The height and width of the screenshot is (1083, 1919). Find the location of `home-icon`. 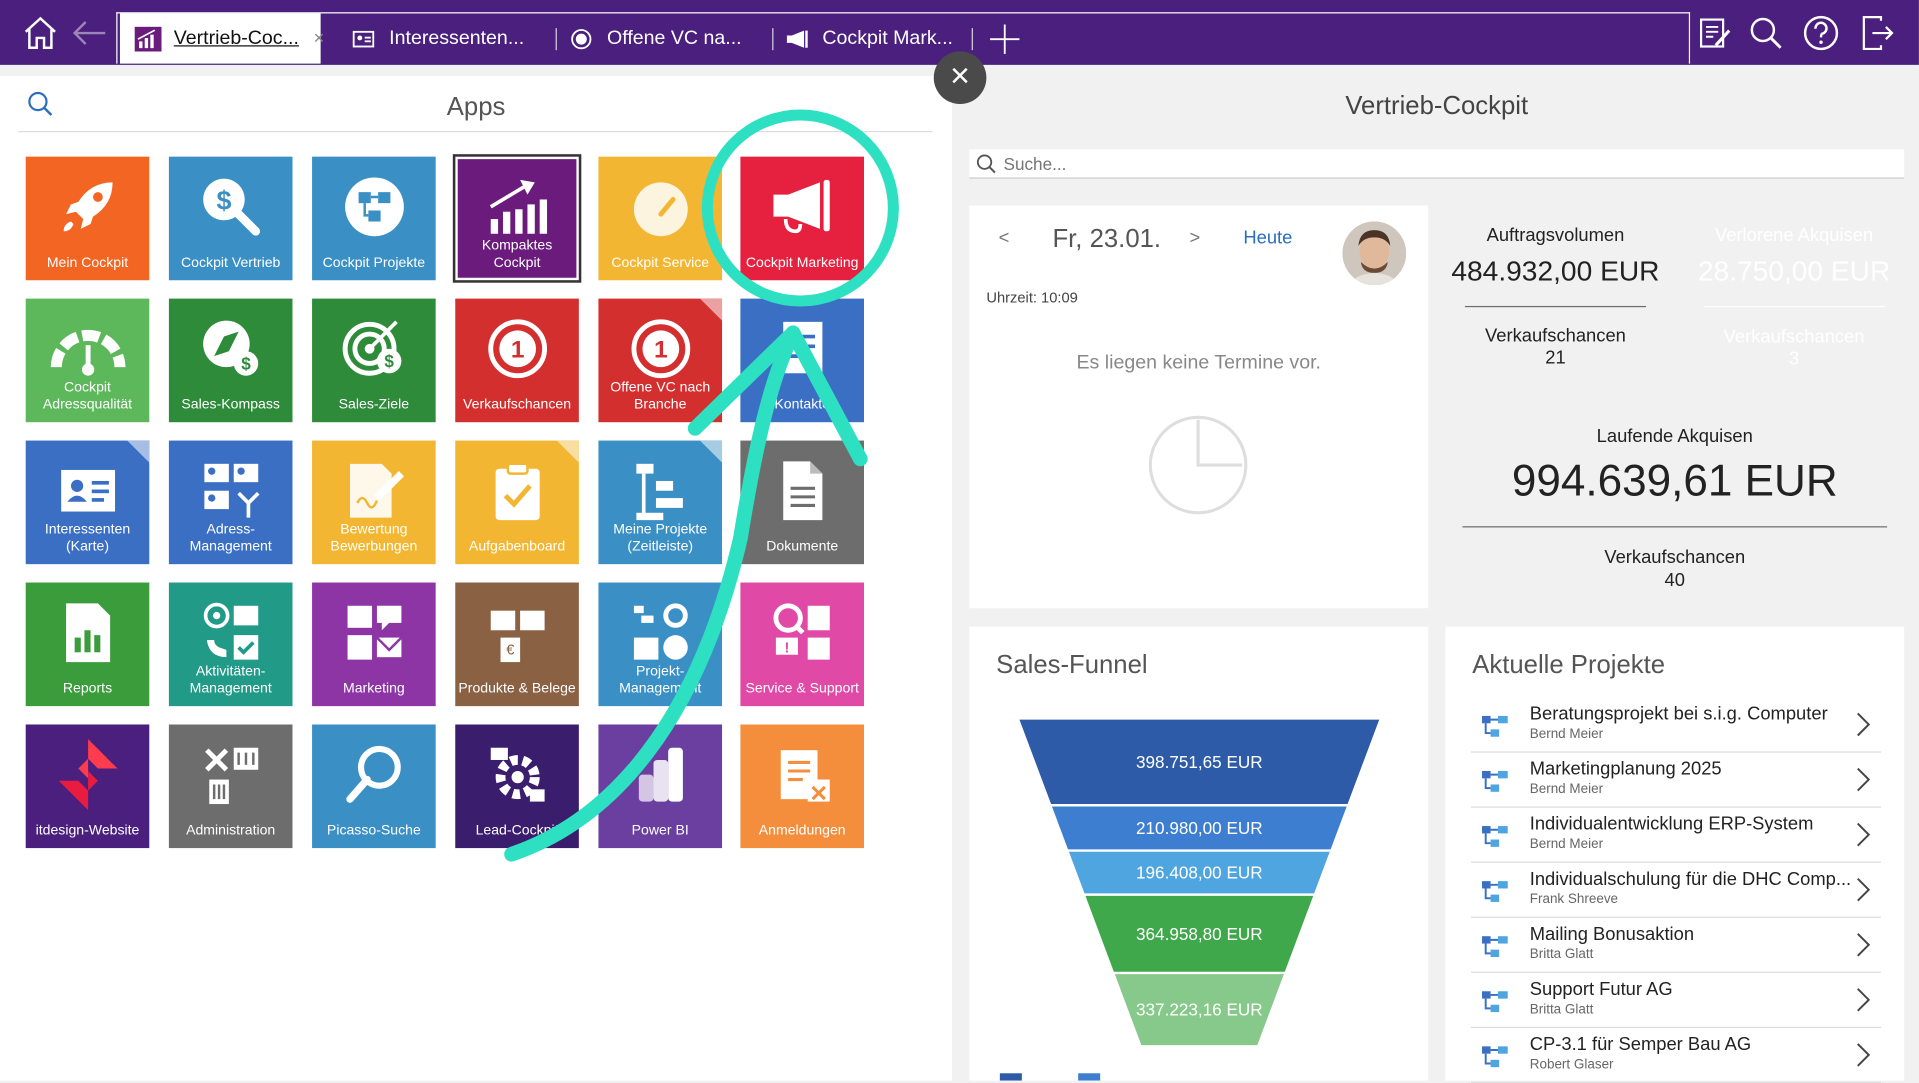

home-icon is located at coordinates (40, 33).